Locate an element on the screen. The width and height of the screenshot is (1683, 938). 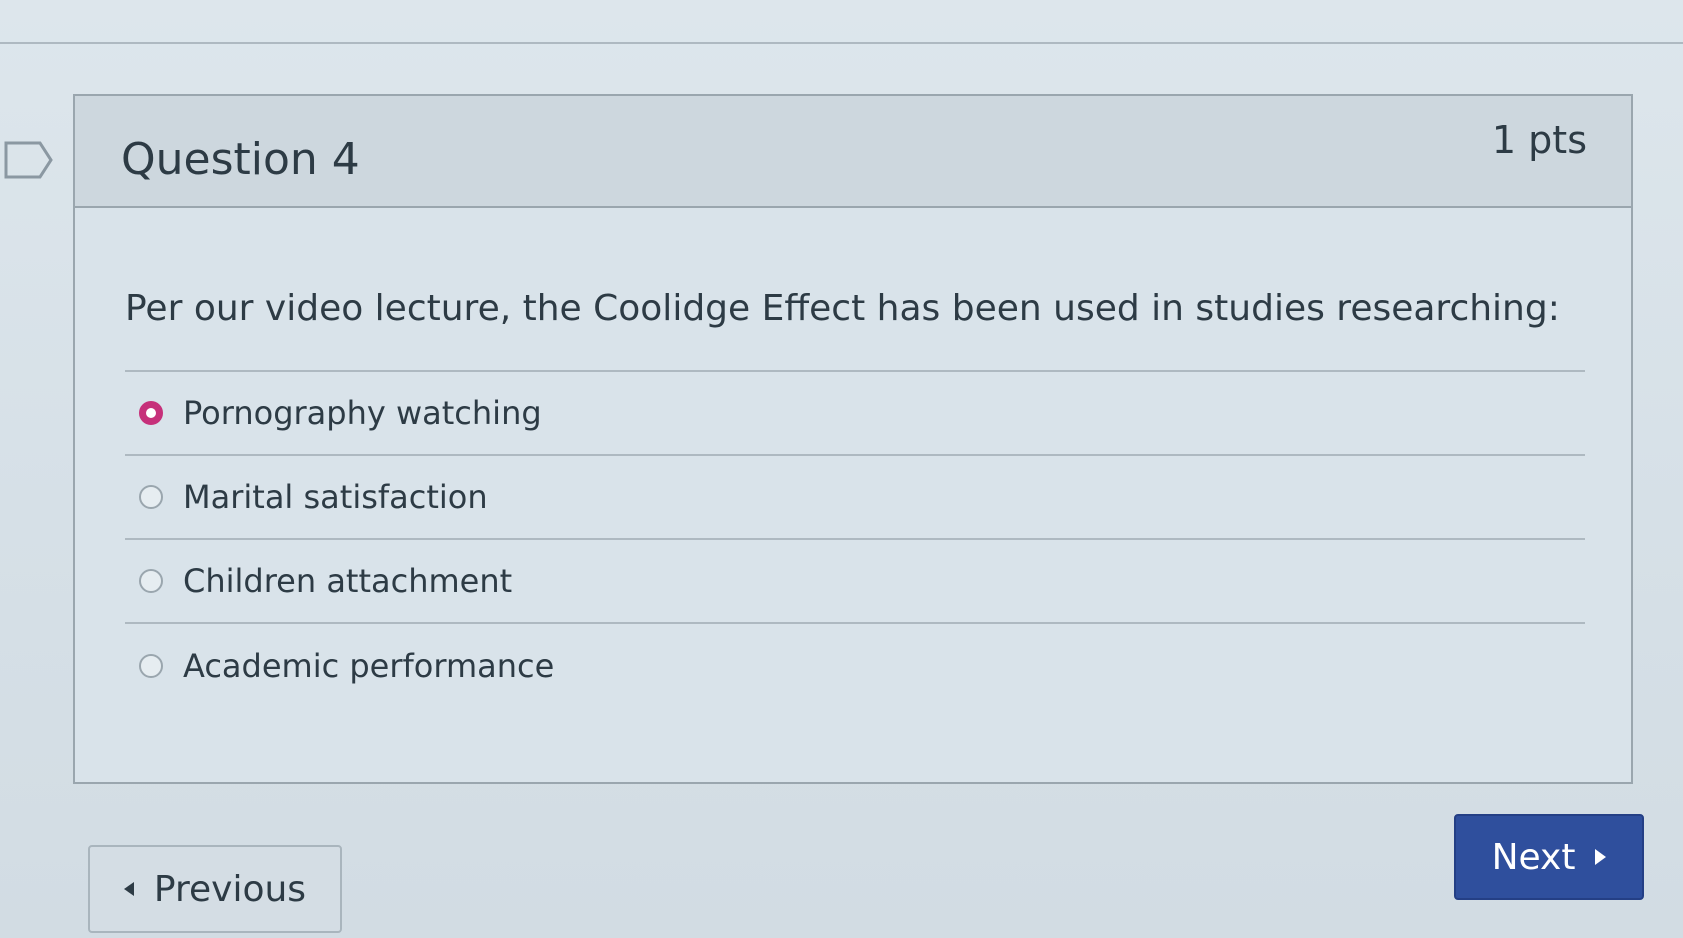
question-title: Question 4 is located at coordinates (240, 159).